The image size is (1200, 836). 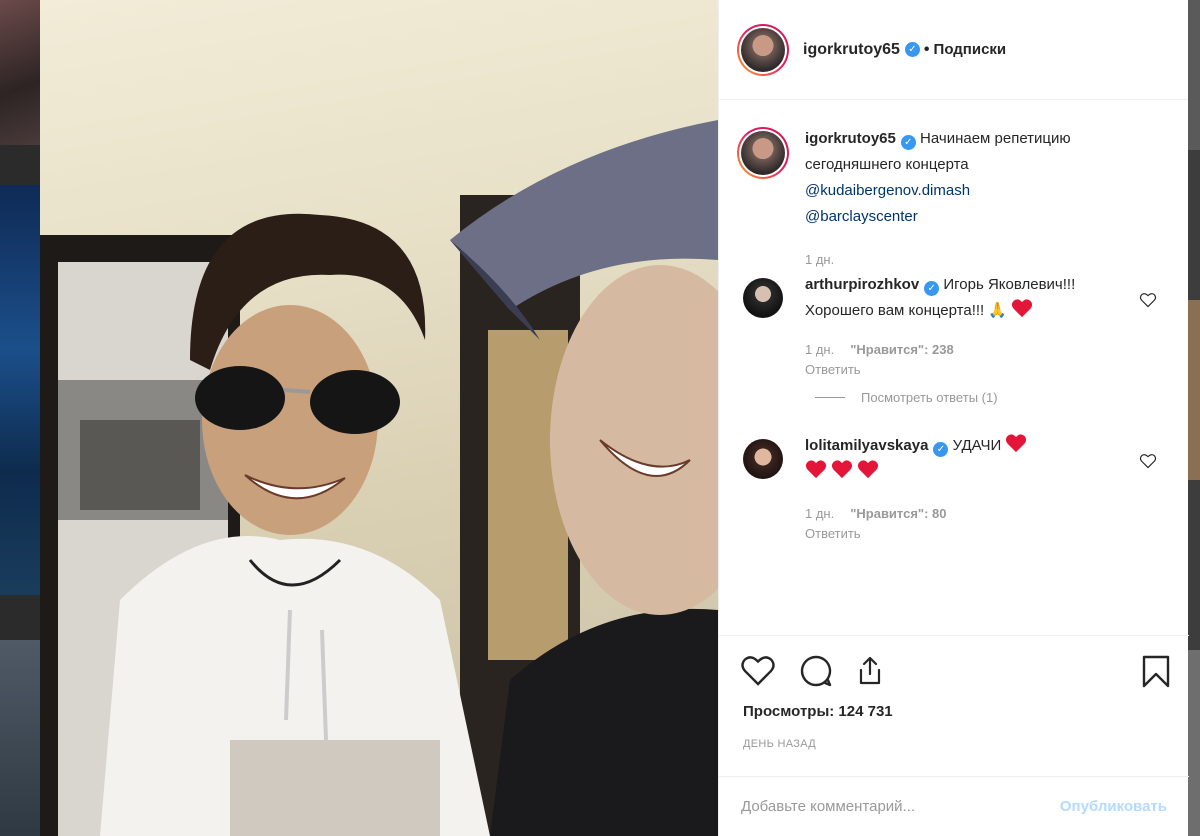 What do you see at coordinates (850, 138) in the screenshot?
I see `caption-author: igorkrutoy65` at bounding box center [850, 138].